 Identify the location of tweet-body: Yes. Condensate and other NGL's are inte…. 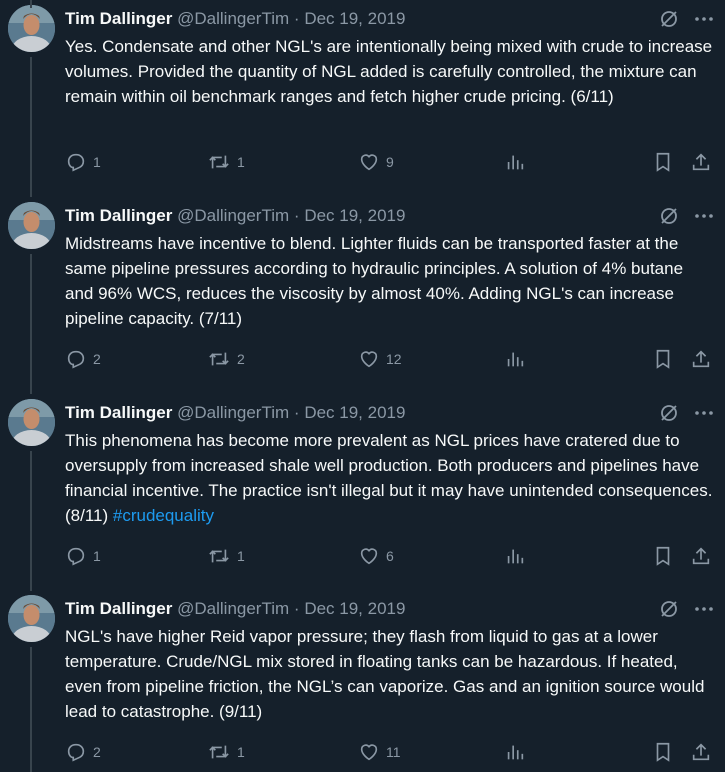
(389, 71).